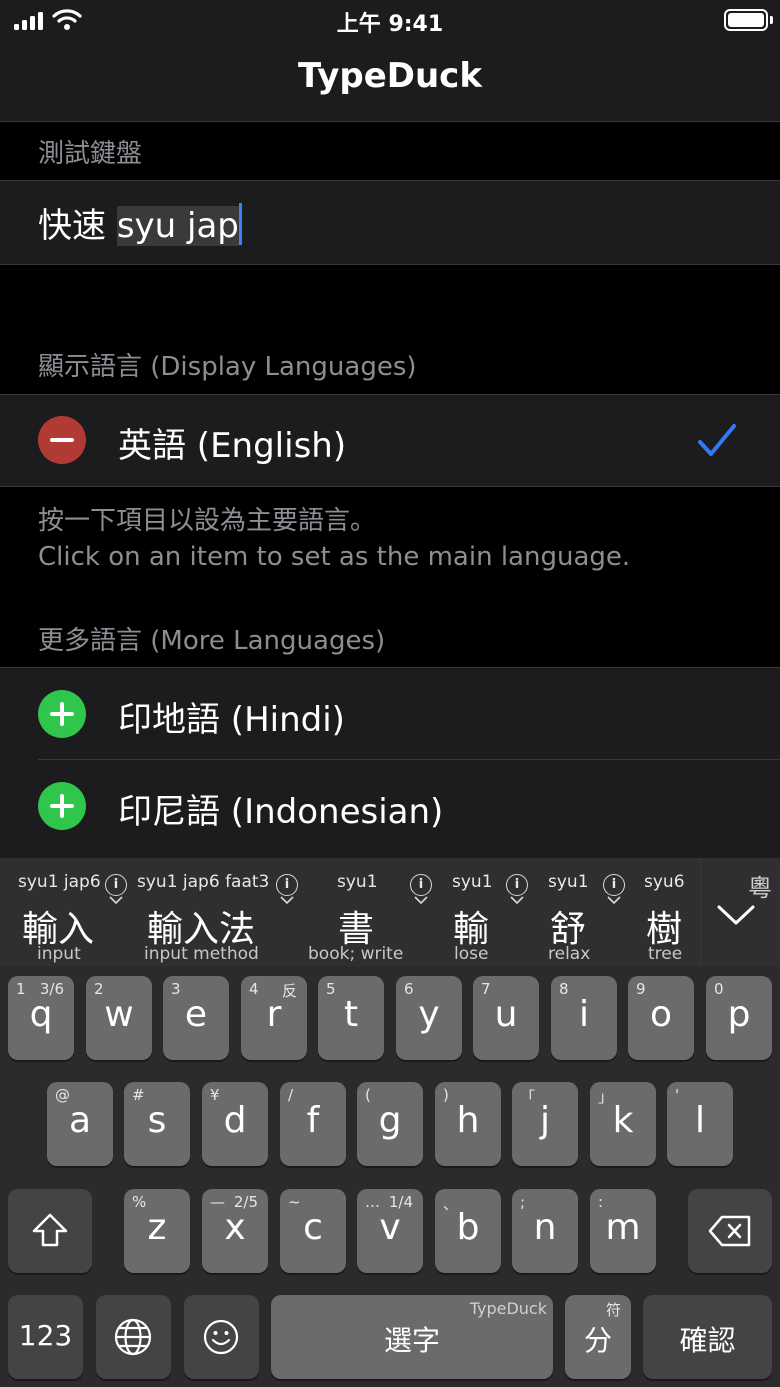 The height and width of the screenshot is (1387, 780). I want to click on candidate-gloss: lose, so click(471, 954).